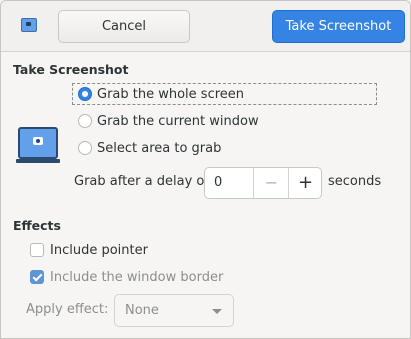 The height and width of the screenshot is (339, 411). Describe the element at coordinates (174, 310) in the screenshot. I see `apply-effect-dropdown: None` at that location.